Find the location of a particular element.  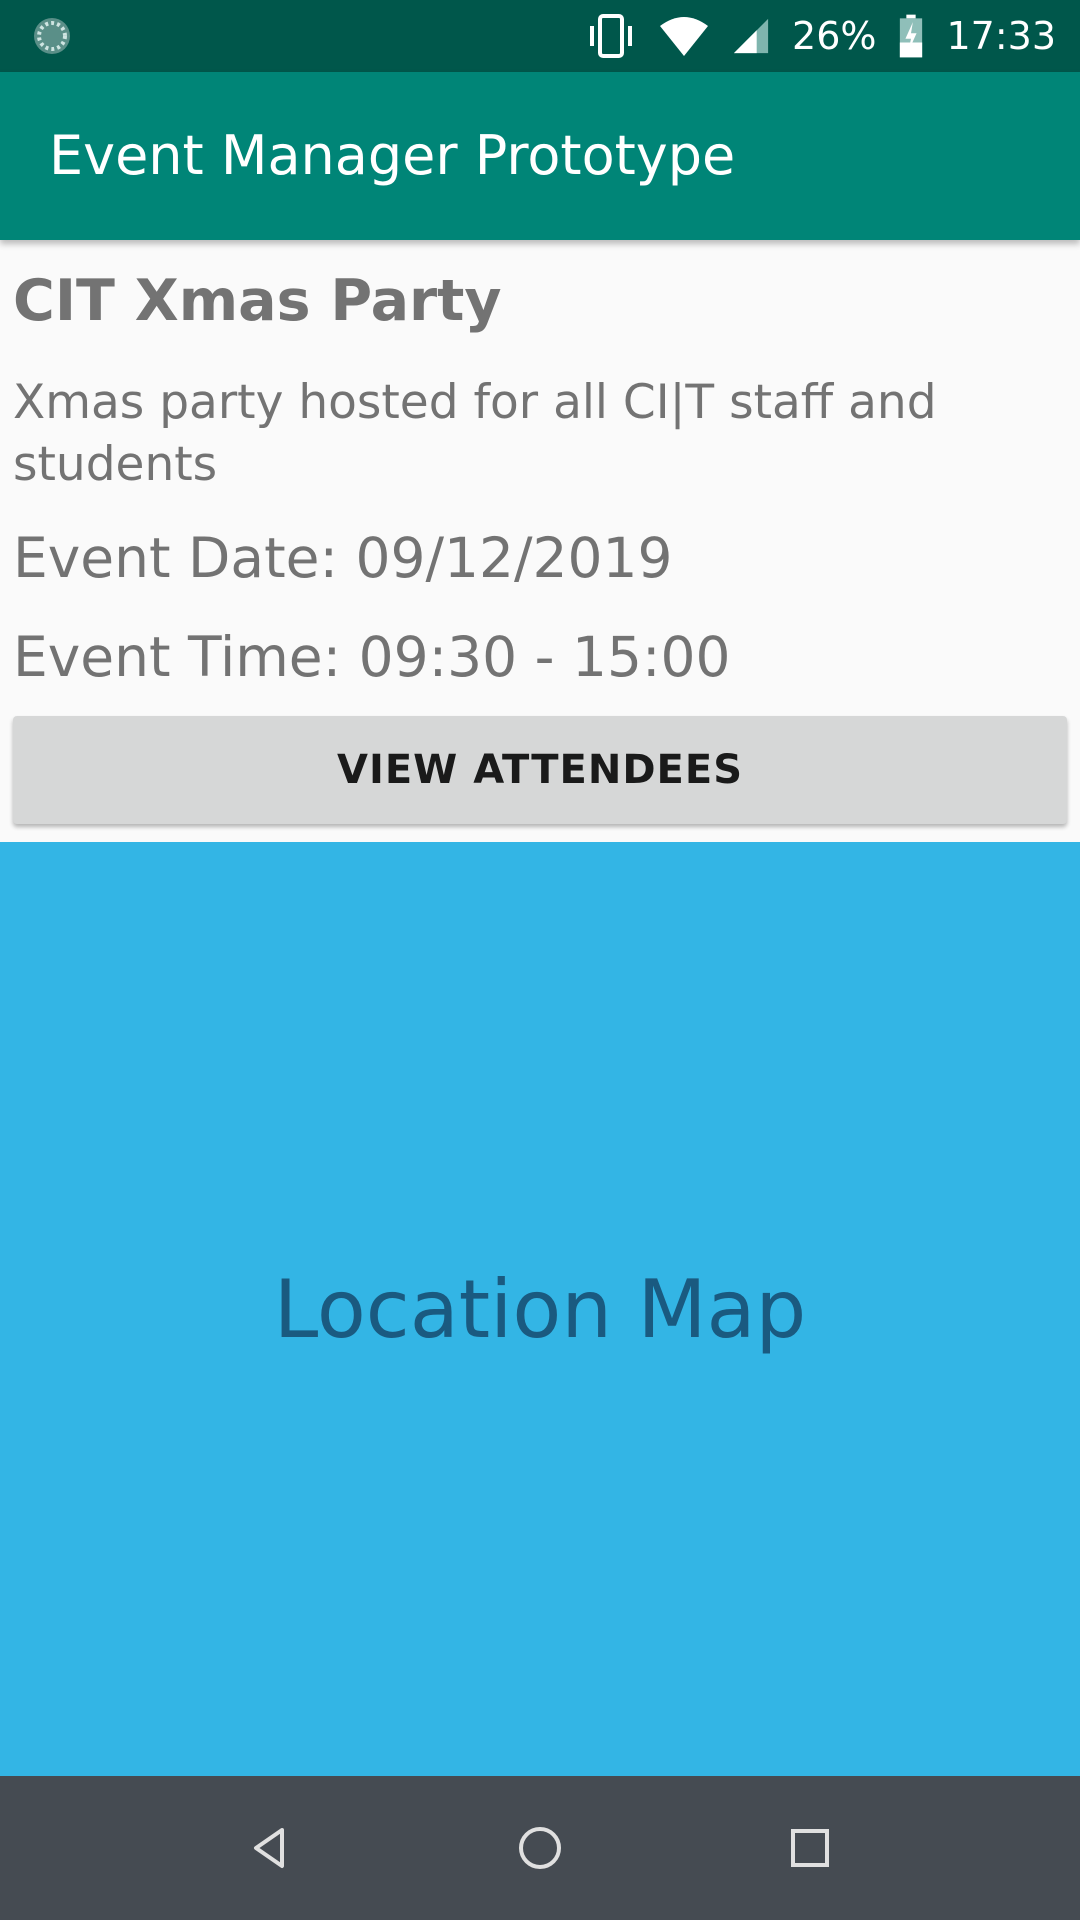

view-attendees-button: VIEW ATTENDEES is located at coordinates (540, 770).